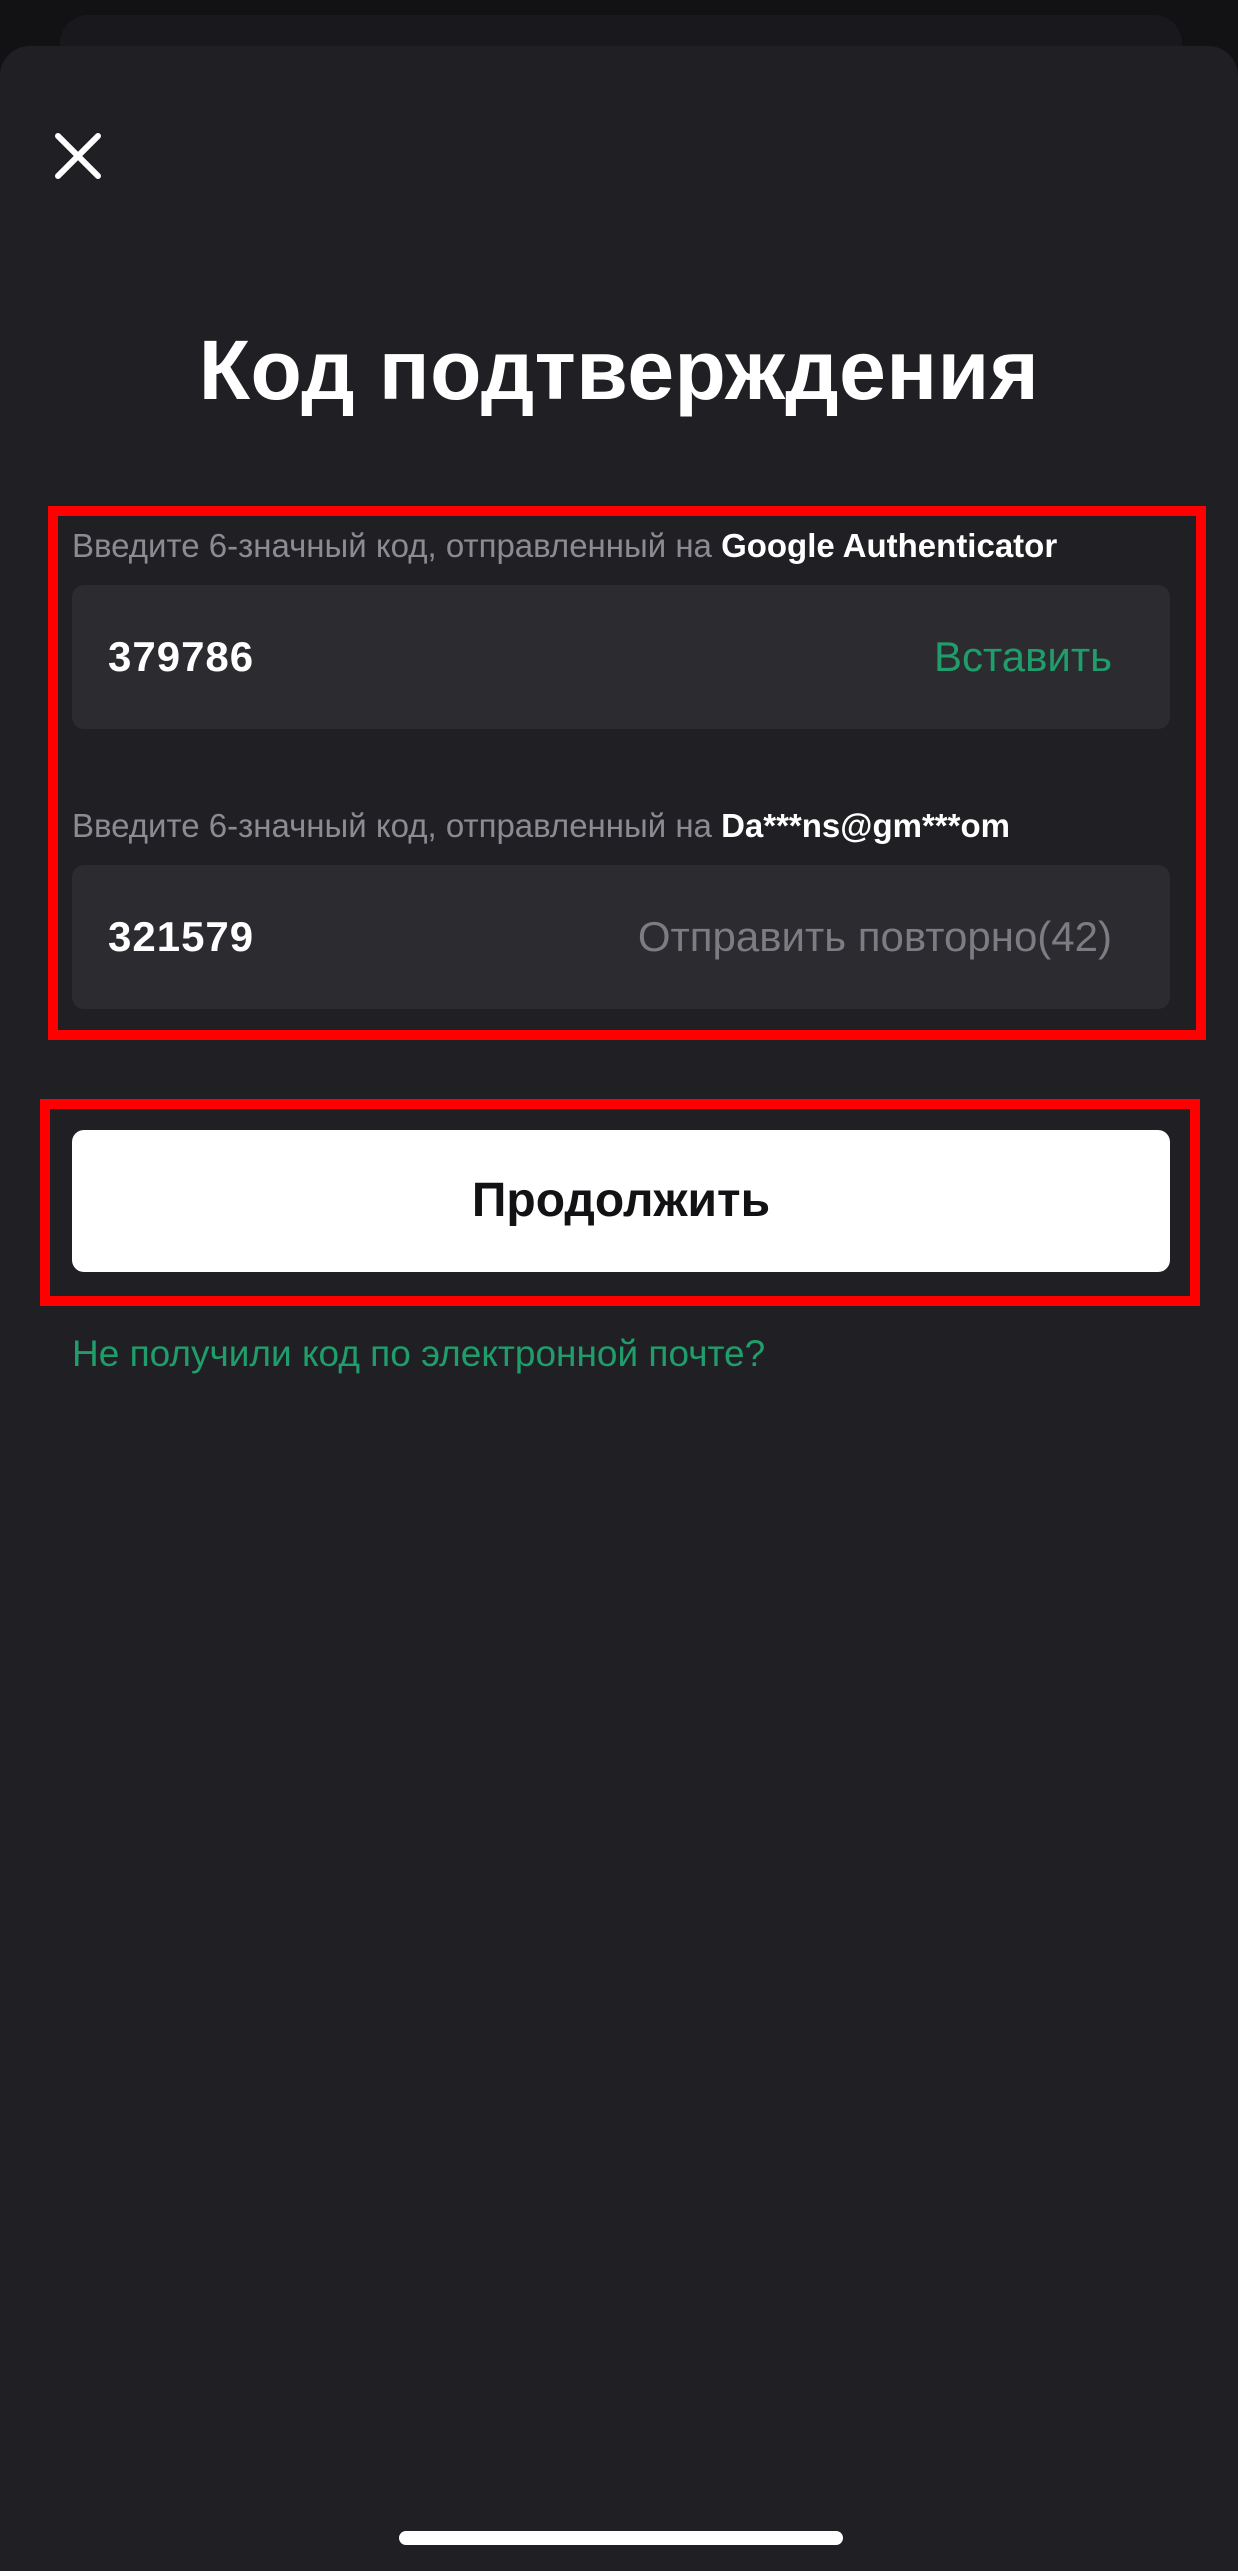 This screenshot has width=1238, height=2571. What do you see at coordinates (619, 370) in the screenshot?
I see `page-title: Код подтверждения` at bounding box center [619, 370].